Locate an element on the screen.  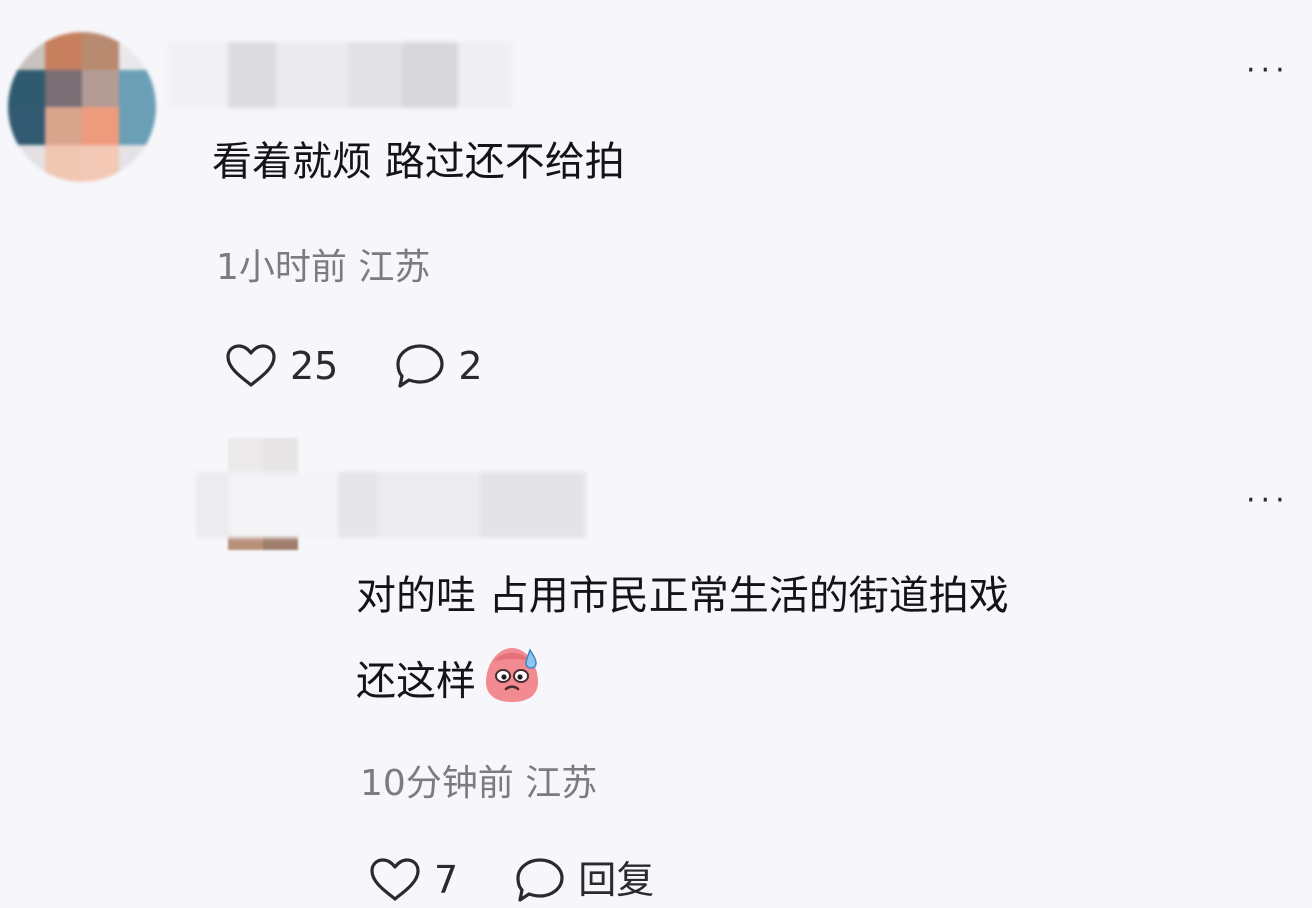
reply-meta: 10分钟前 江苏 is located at coordinates (479, 783).